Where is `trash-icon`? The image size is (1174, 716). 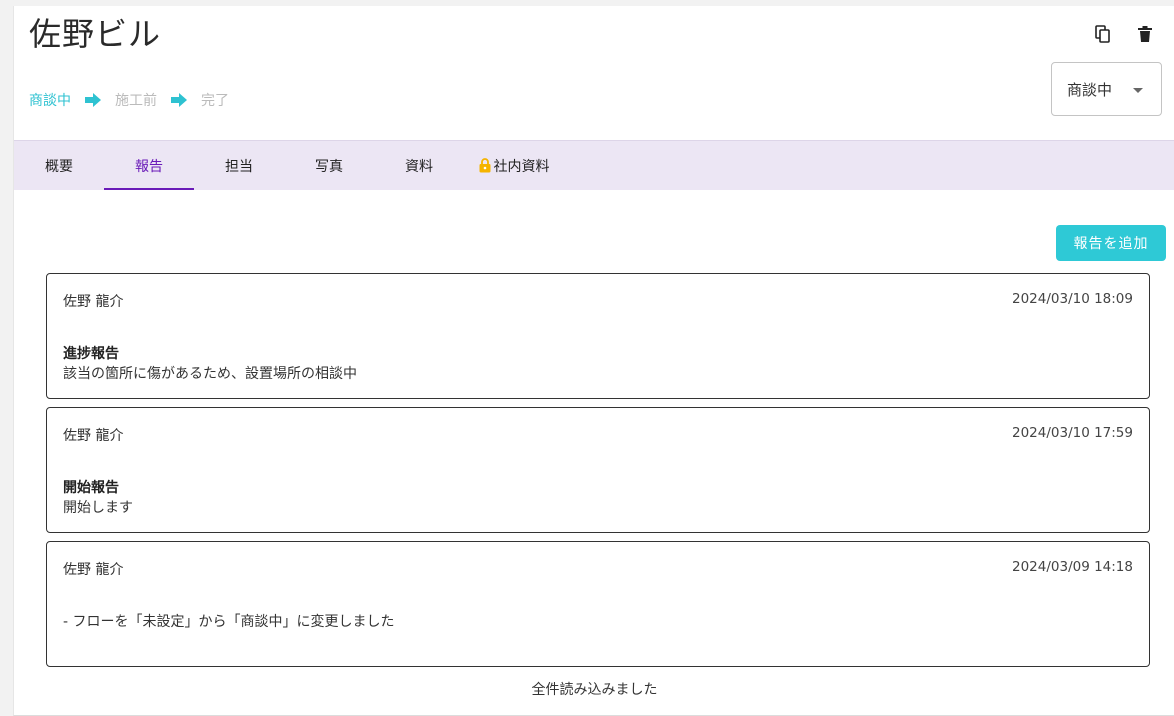 trash-icon is located at coordinates (1145, 34).